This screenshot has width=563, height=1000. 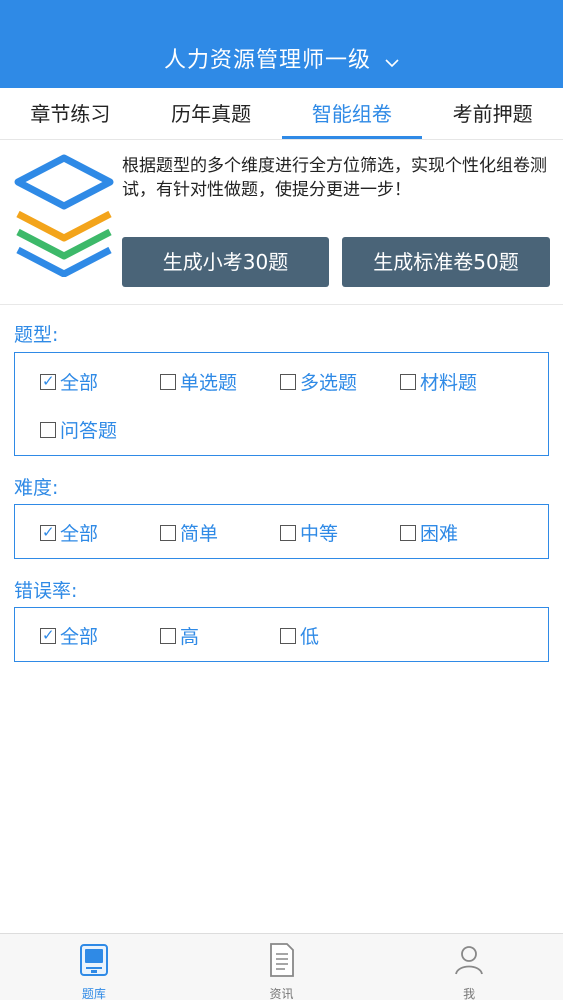 What do you see at coordinates (211, 113) in the screenshot?
I see `tab-past-exams: 历年真题` at bounding box center [211, 113].